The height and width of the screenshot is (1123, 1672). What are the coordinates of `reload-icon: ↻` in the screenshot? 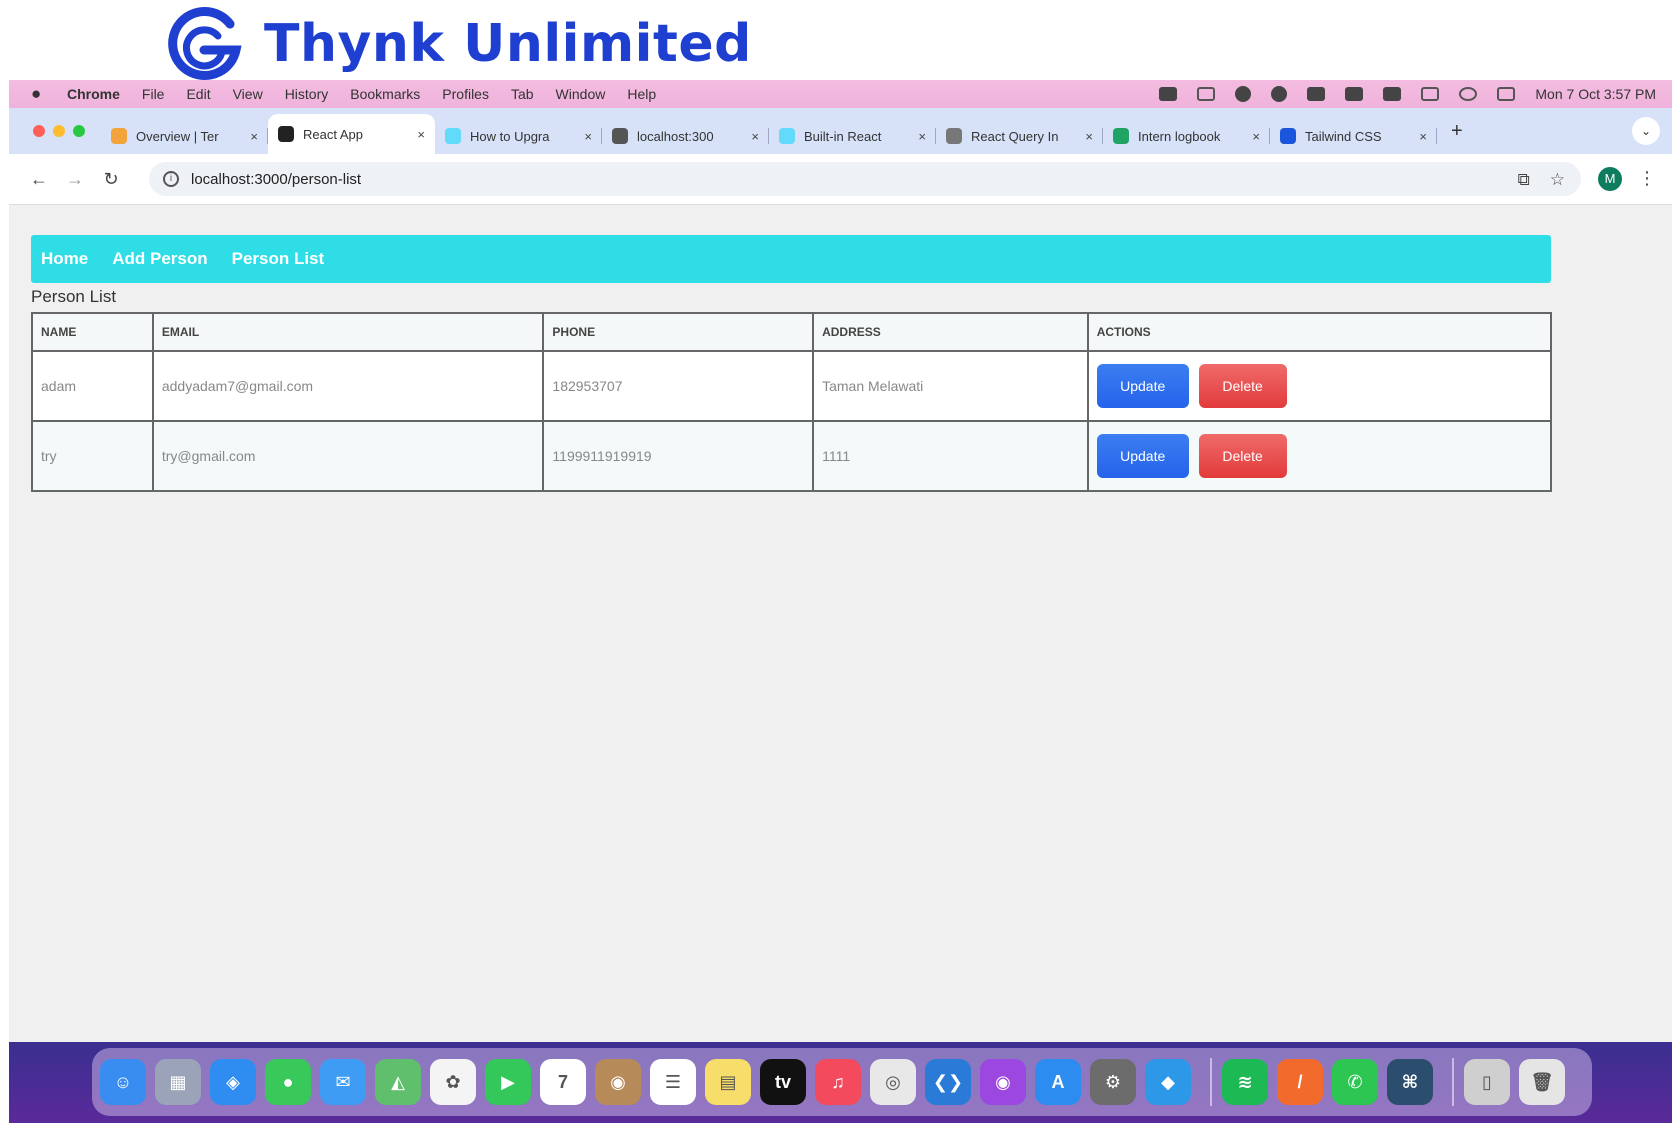 It's located at (111, 179).